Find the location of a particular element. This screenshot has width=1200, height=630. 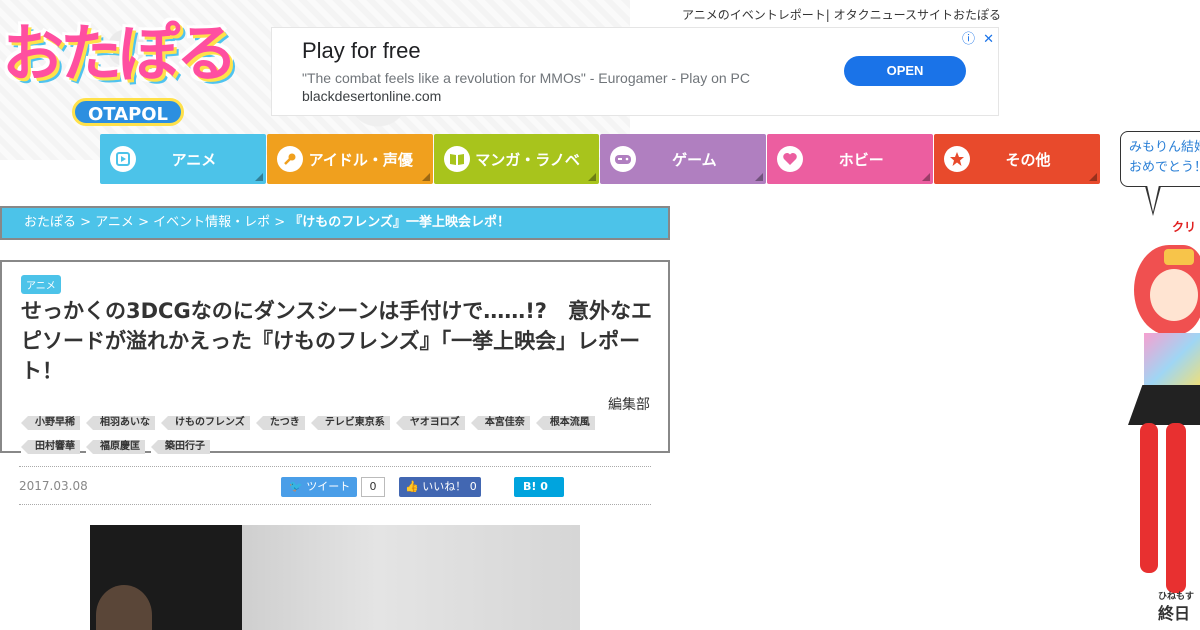

facebook-like-button: 👍 いいね！ 0 is located at coordinates (440, 487).